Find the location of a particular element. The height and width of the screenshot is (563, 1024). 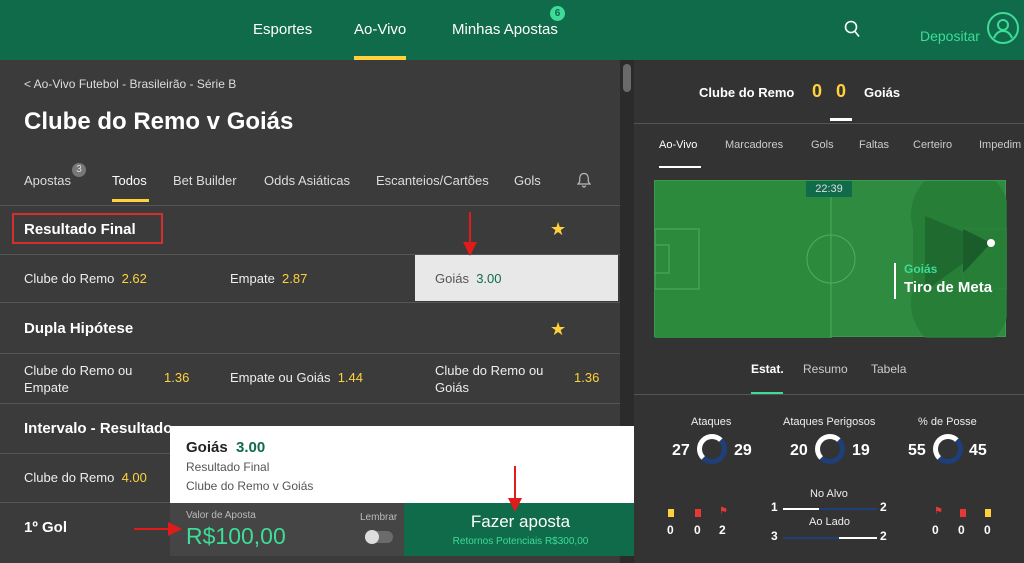

away-corners: 0 is located at coordinates (935, 530).